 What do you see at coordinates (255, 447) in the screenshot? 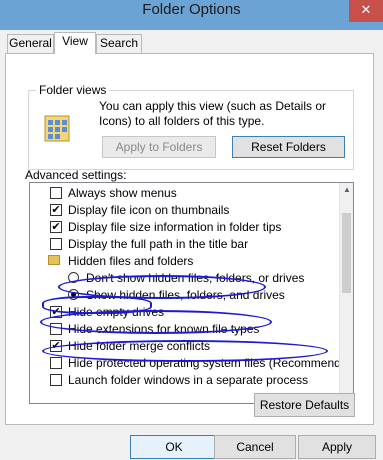
I see `cancel-button: Cancel` at bounding box center [255, 447].